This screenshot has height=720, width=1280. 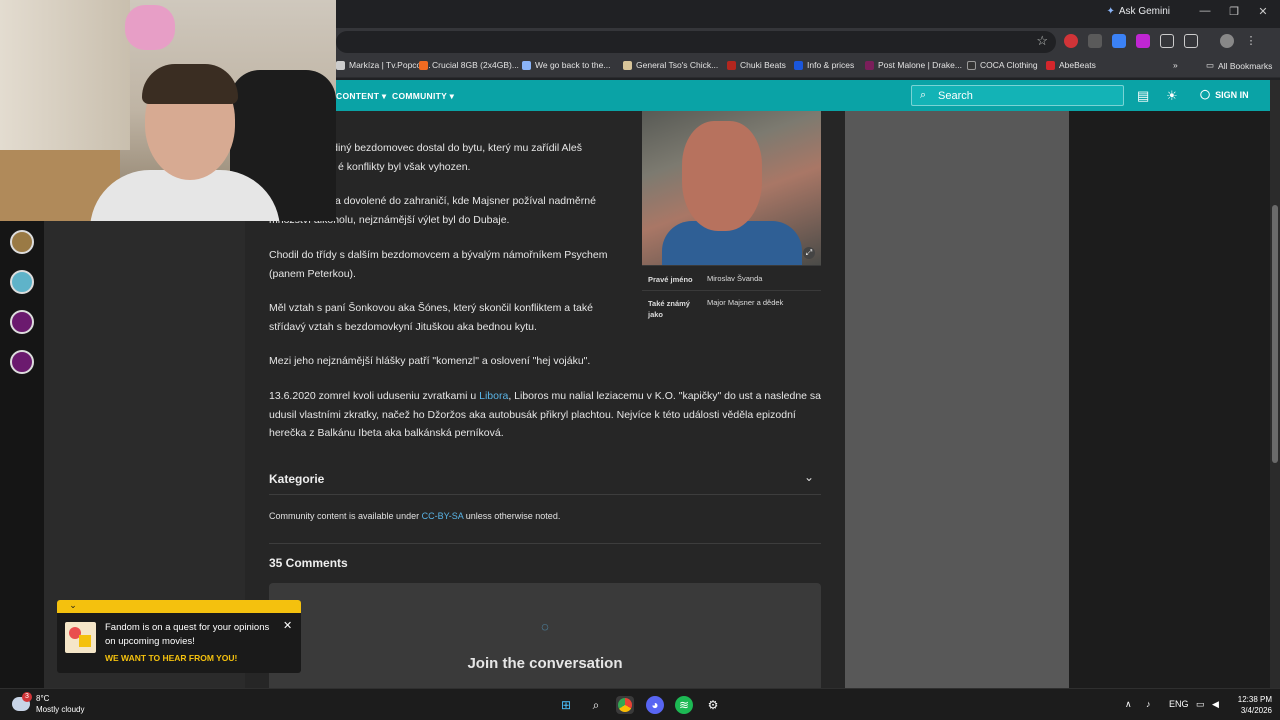 What do you see at coordinates (756, 65) in the screenshot?
I see `bookmark-item: Chuki Beats` at bounding box center [756, 65].